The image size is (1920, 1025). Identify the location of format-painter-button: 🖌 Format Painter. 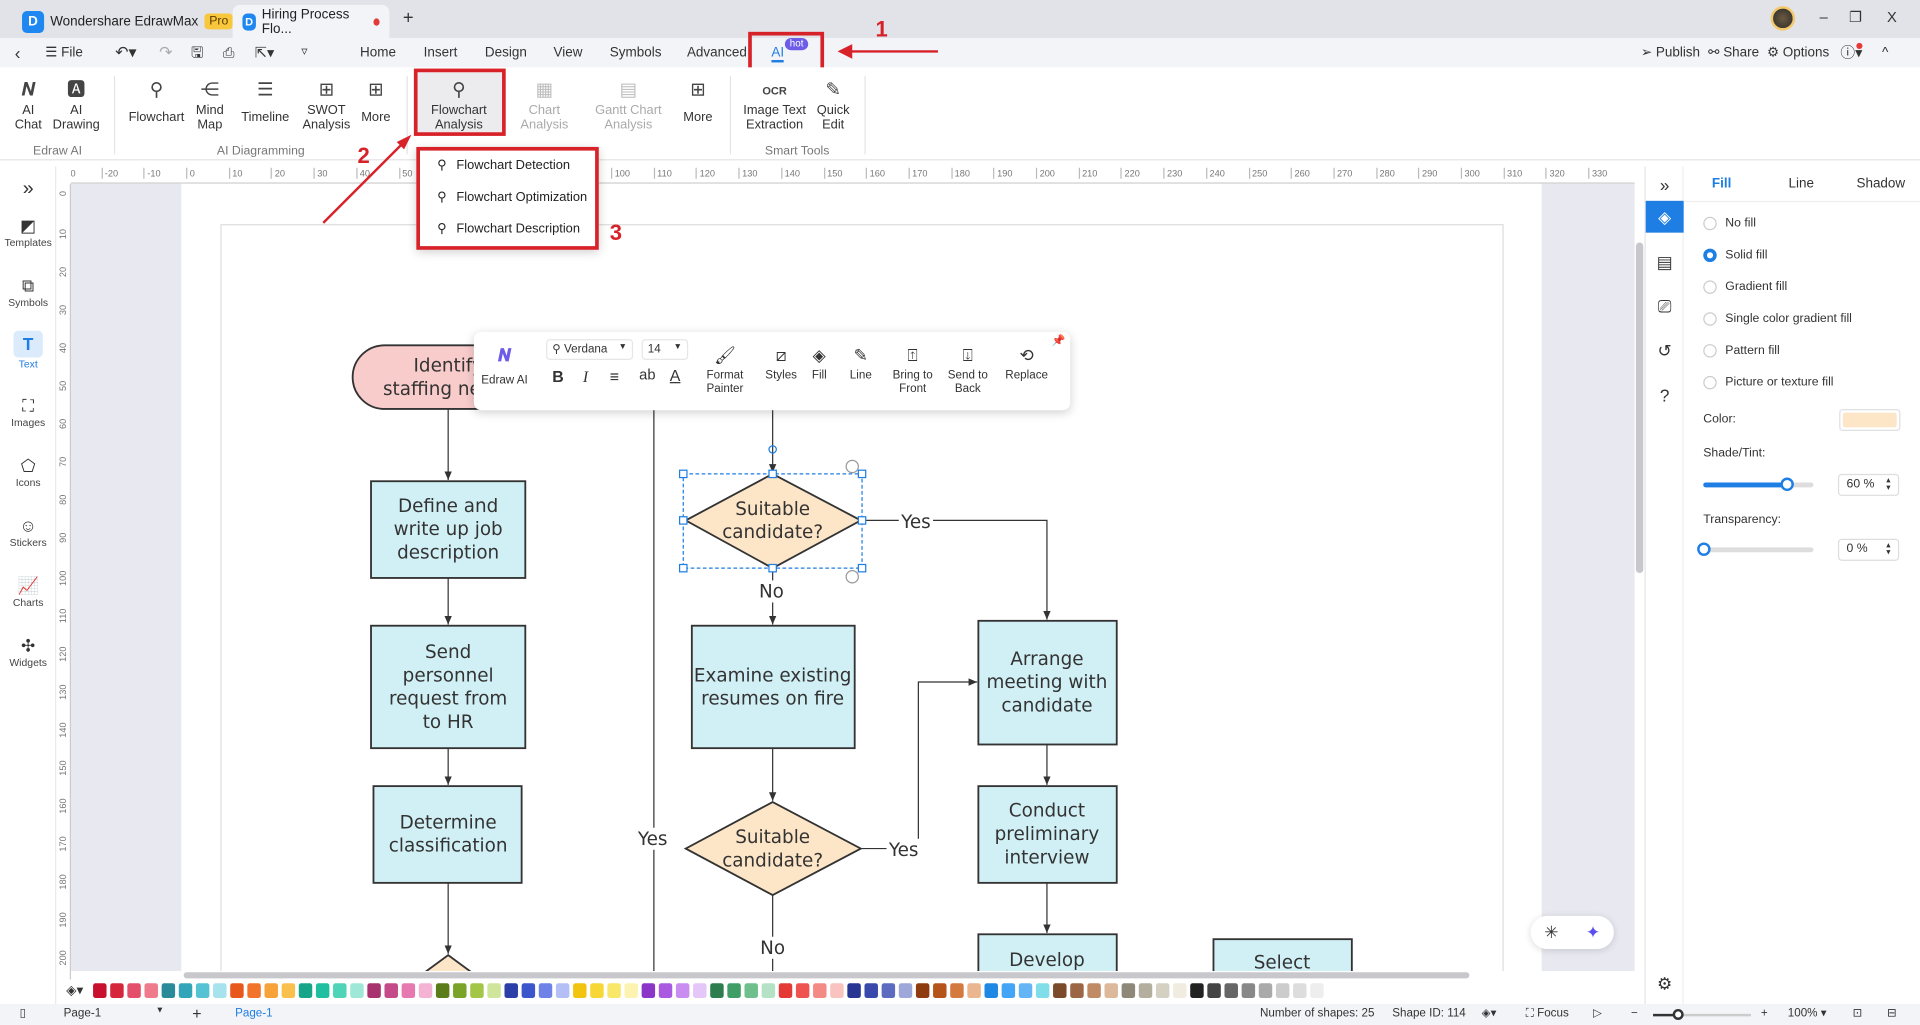
(725, 368).